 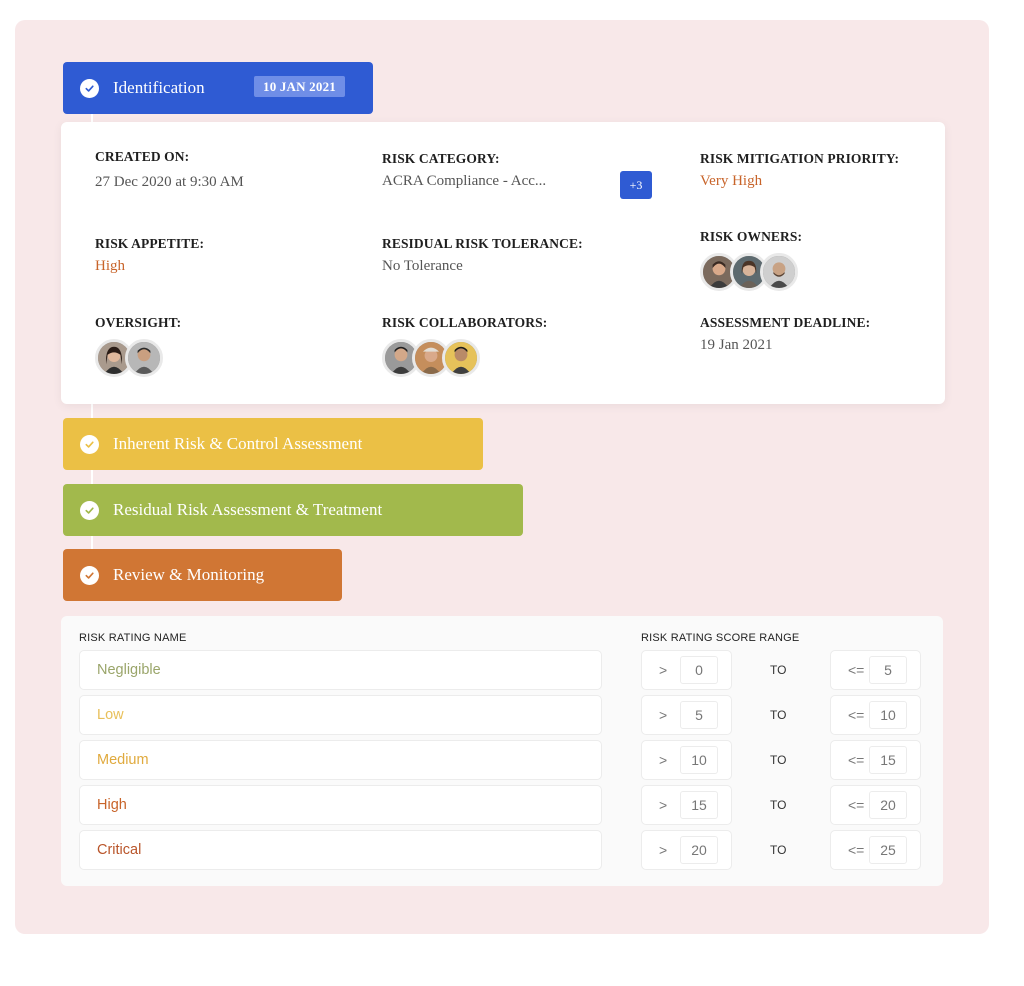 I want to click on min-score-input: 0, so click(x=699, y=670).